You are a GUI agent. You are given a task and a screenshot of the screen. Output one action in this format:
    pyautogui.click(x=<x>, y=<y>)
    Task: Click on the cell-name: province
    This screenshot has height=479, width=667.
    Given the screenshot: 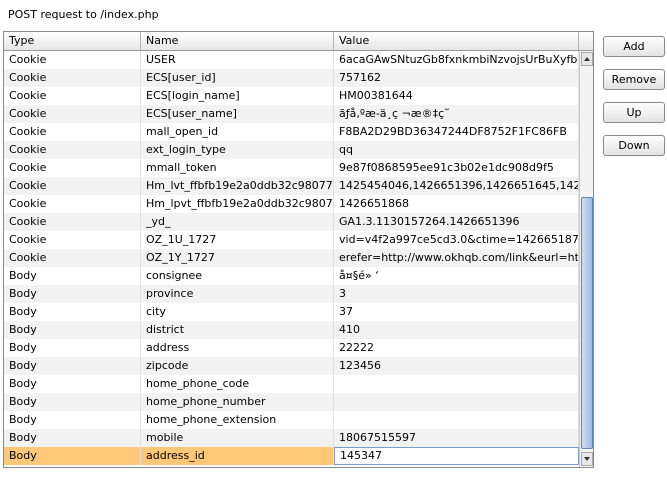 What is the action you would take?
    pyautogui.click(x=237, y=294)
    